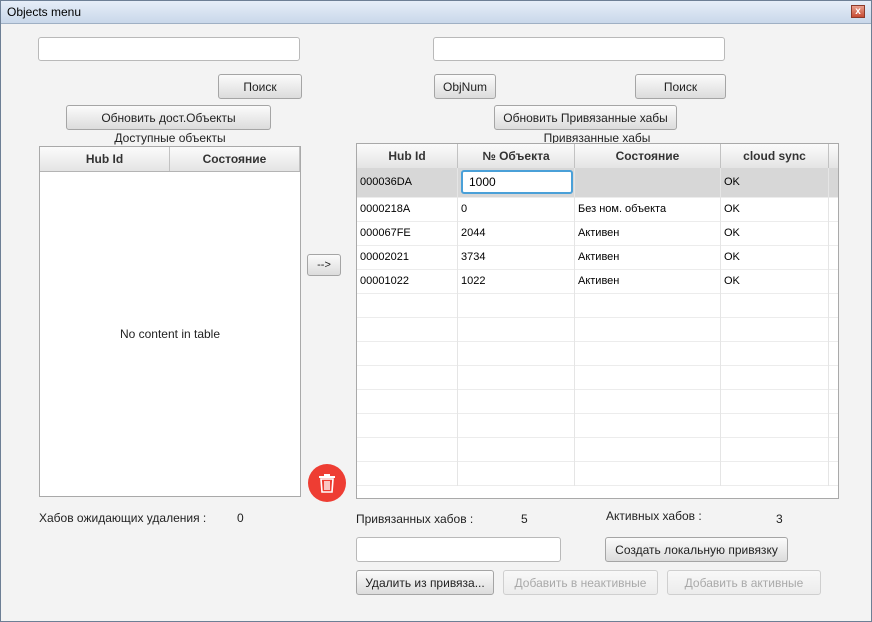 The height and width of the screenshot is (622, 872). I want to click on cell-object-number: 2044, so click(516, 234).